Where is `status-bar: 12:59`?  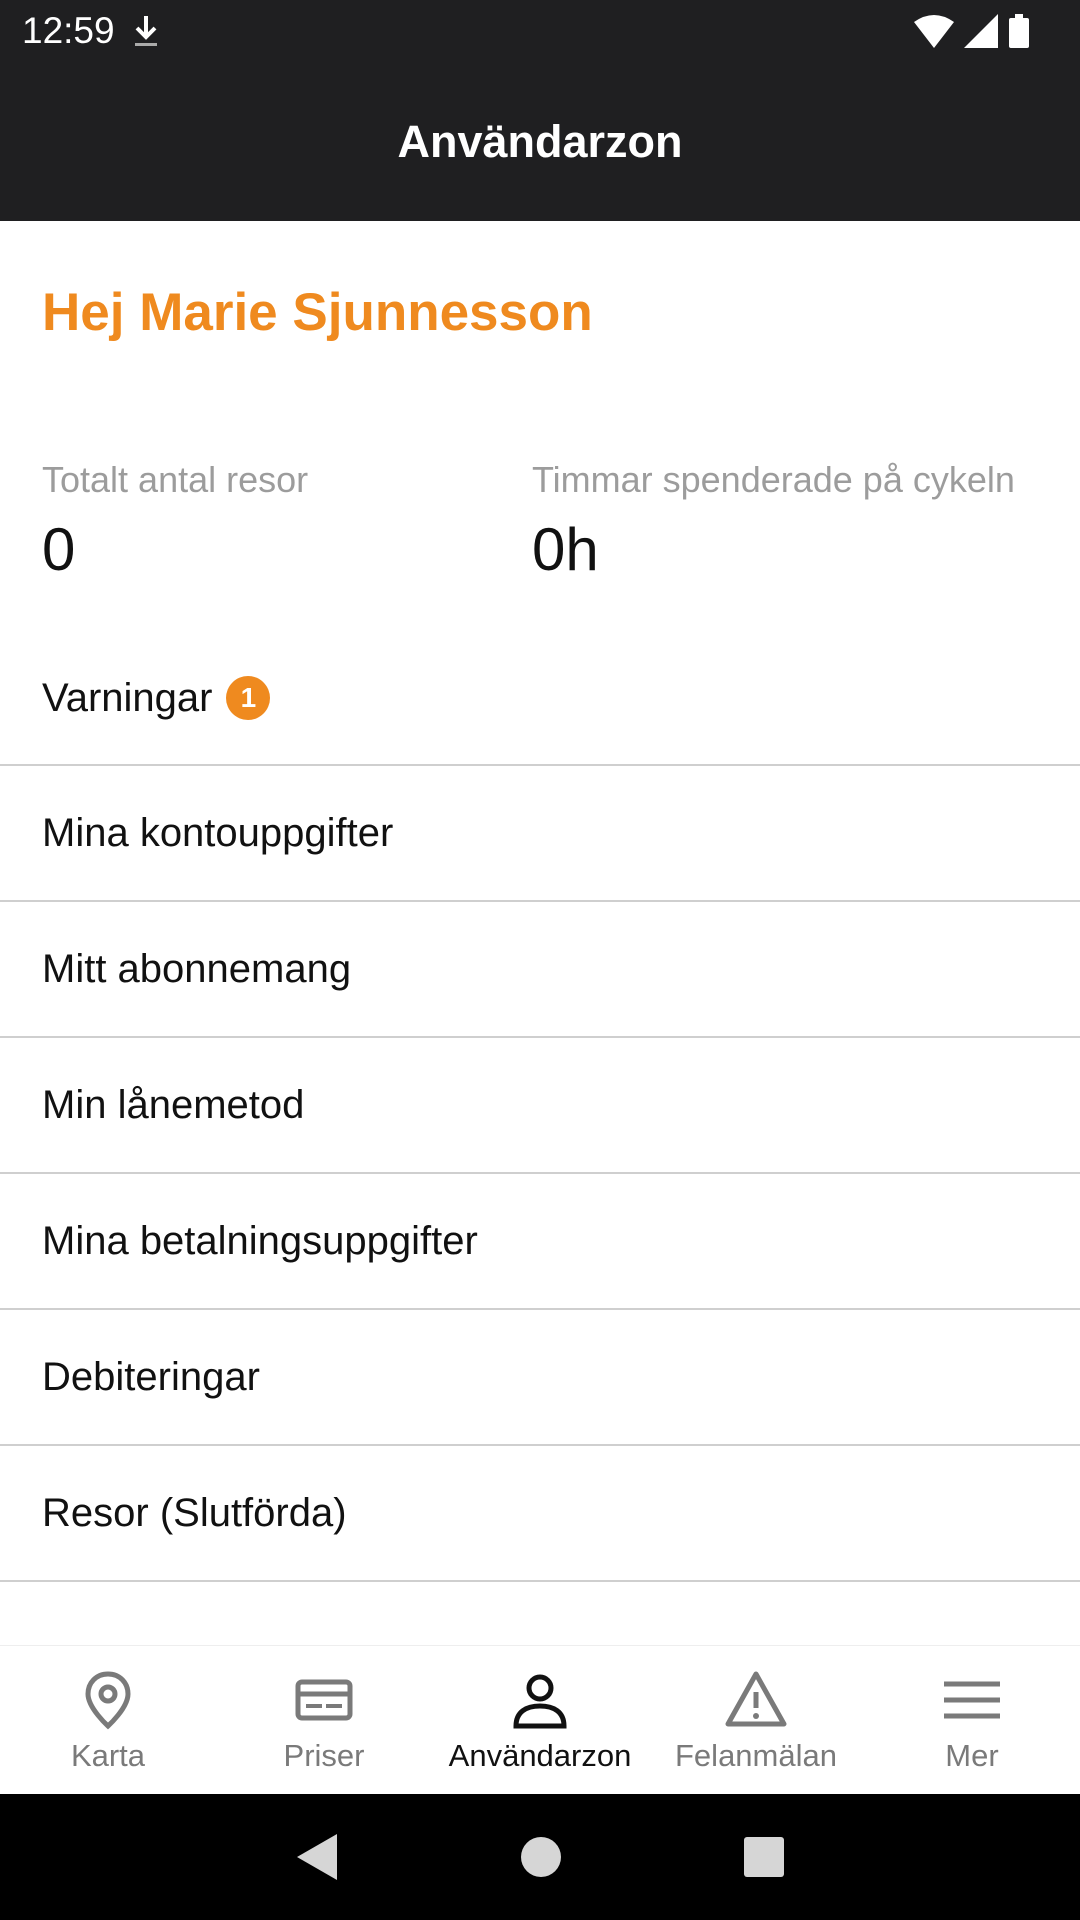
status-bar: 12:59 is located at coordinates (540, 31).